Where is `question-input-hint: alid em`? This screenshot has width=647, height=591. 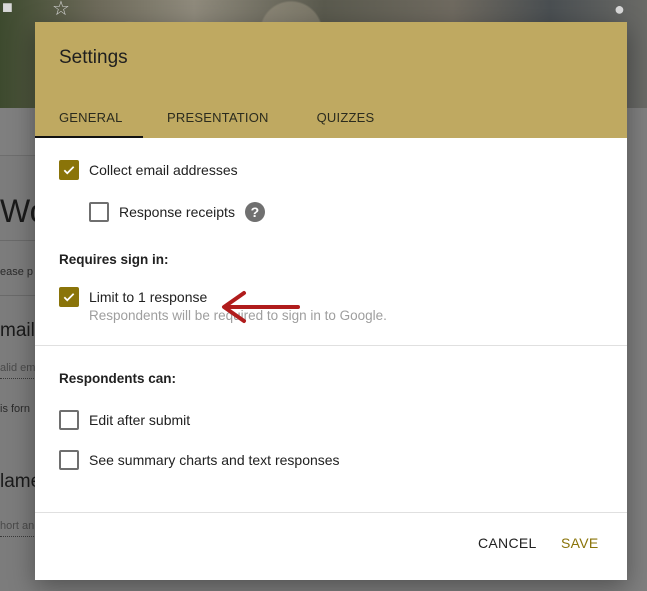 question-input-hint: alid em is located at coordinates (20, 370).